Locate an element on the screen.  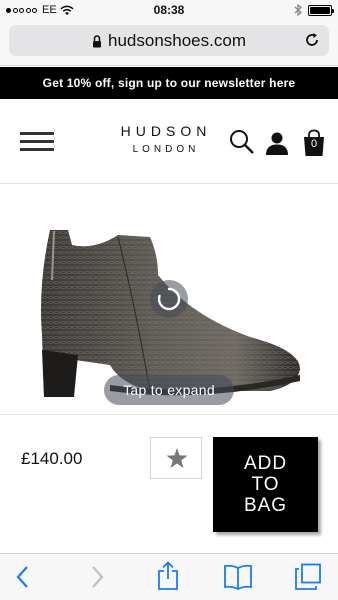
share-icon is located at coordinates (168, 576).